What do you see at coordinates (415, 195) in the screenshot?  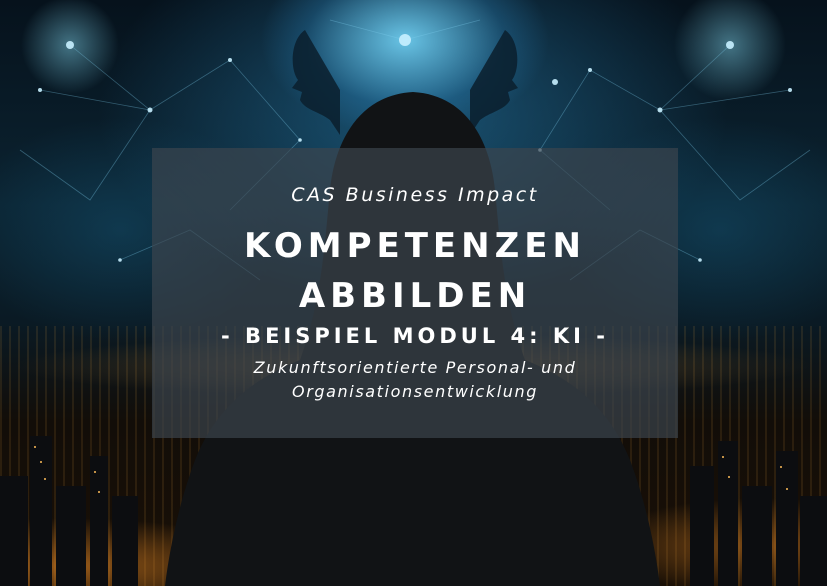 I see `program-name: CAS Business Impact` at bounding box center [415, 195].